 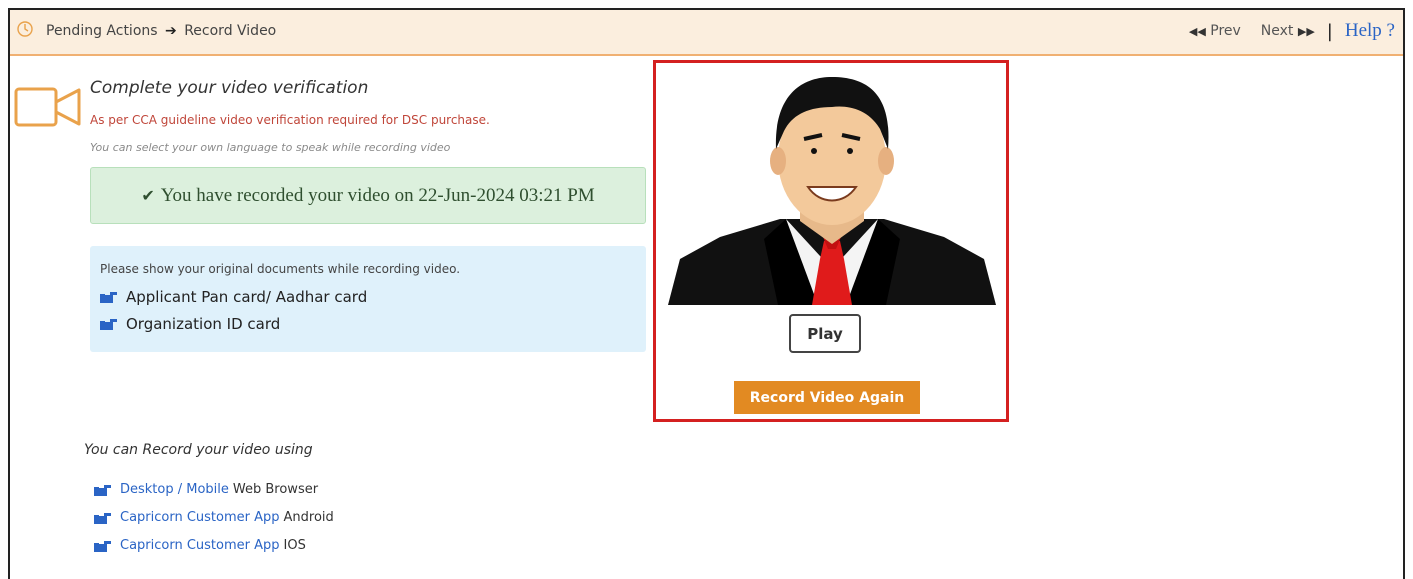 I want to click on document-label: Organization ID card, so click(x=203, y=324).